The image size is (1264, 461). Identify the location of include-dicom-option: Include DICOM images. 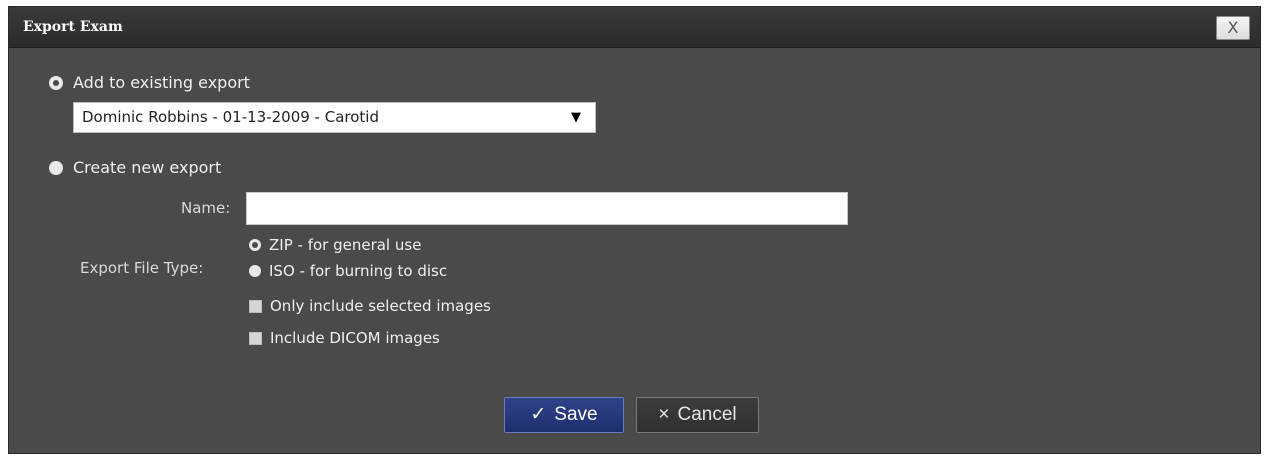
(344, 338).